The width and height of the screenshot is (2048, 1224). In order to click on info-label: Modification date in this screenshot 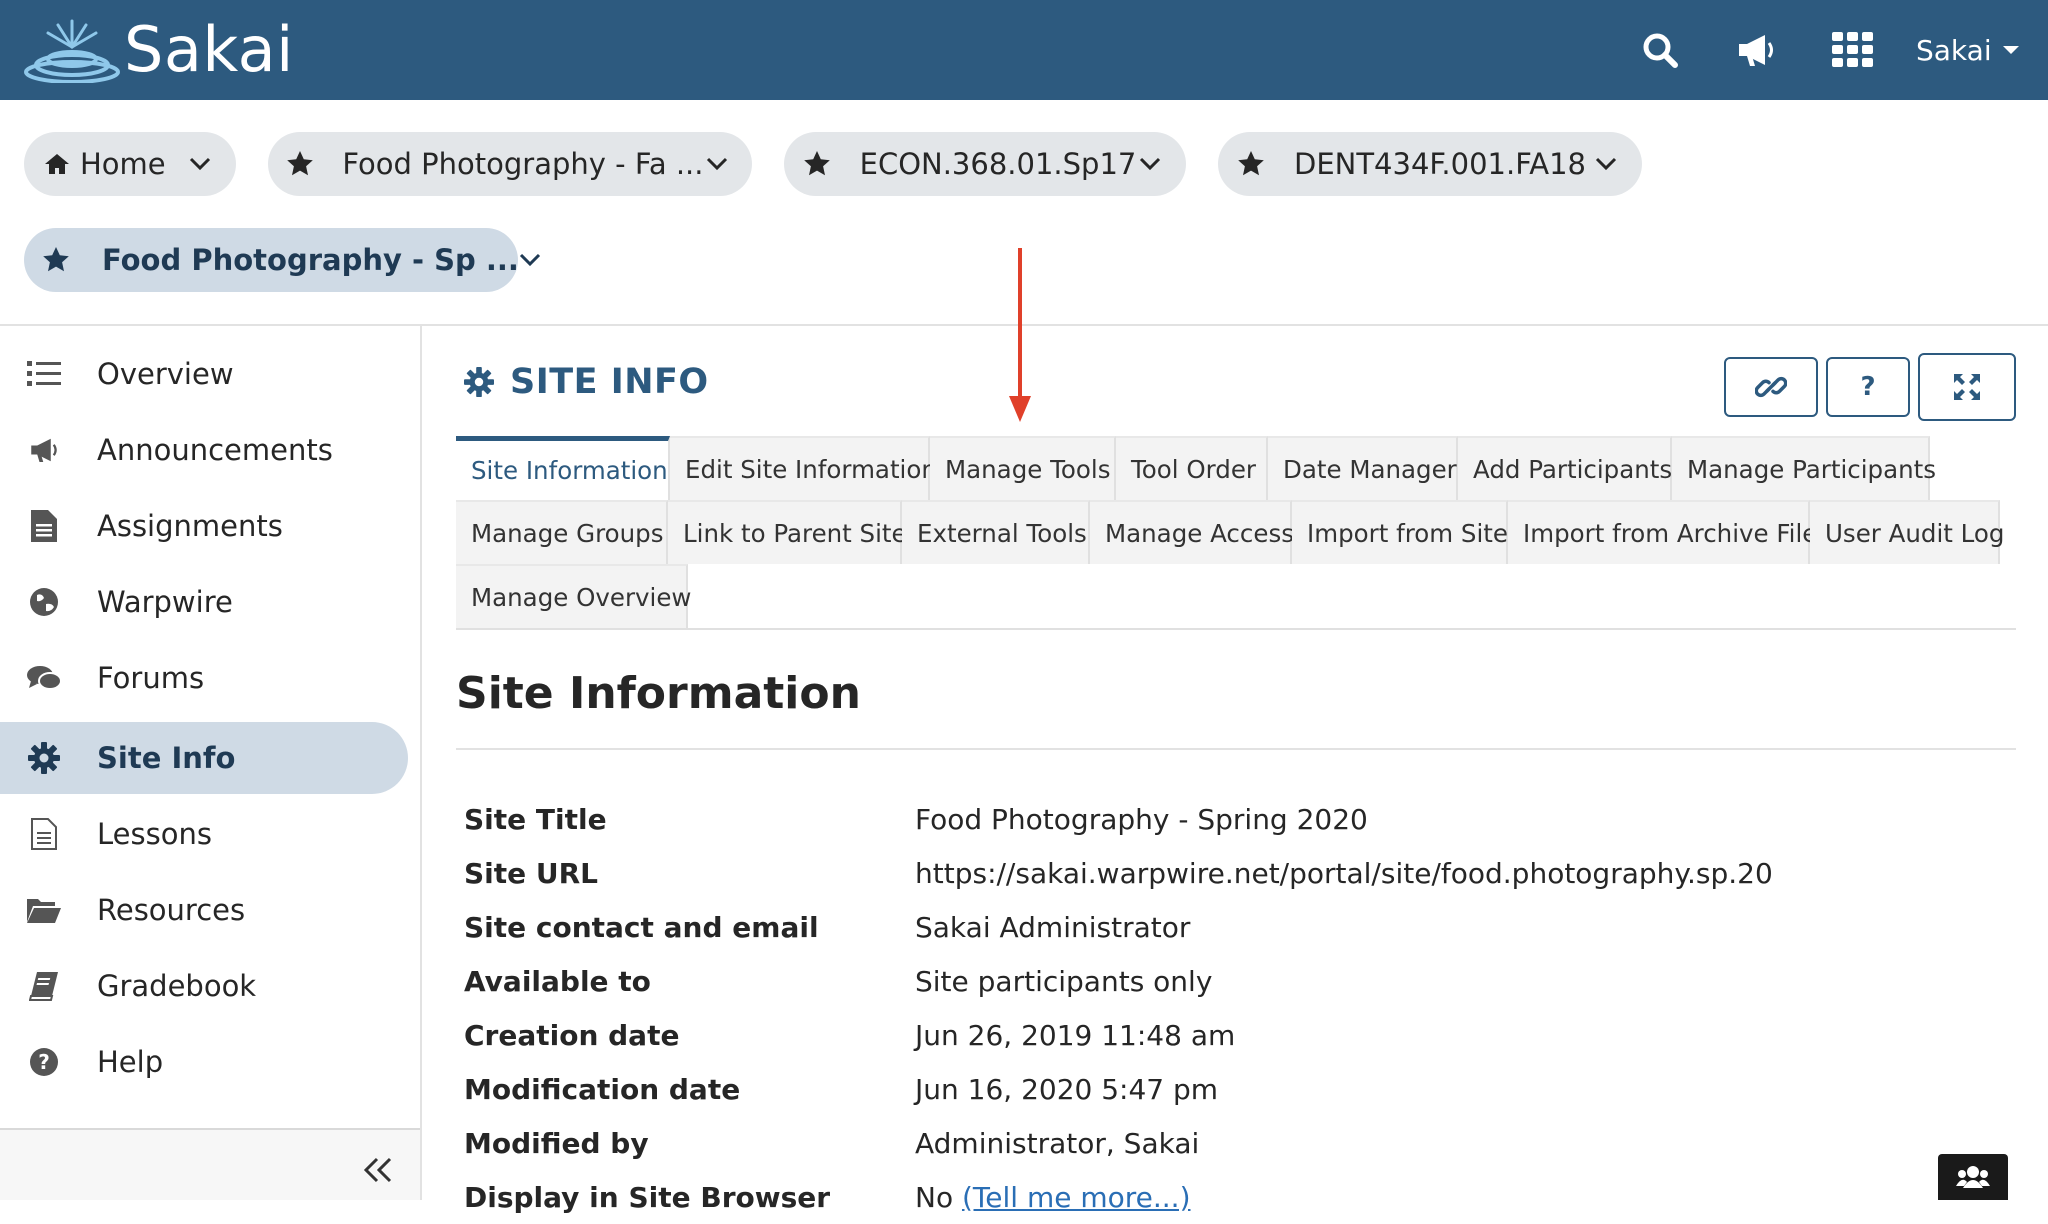, I will do `click(602, 1089)`.